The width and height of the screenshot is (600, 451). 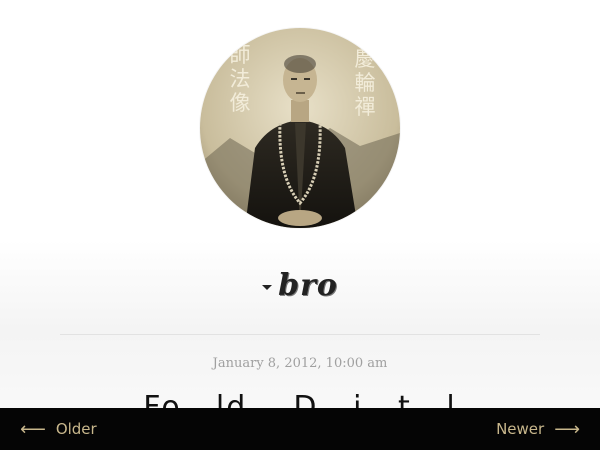 I want to click on caption-right: 慶 輪 禪, so click(x=365, y=83).